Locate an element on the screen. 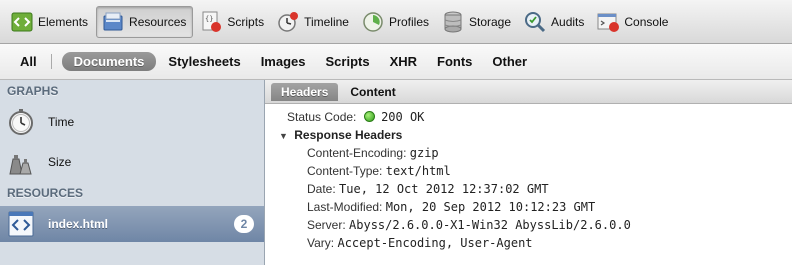 The image size is (792, 265). console-tab: Console is located at coordinates (633, 22).